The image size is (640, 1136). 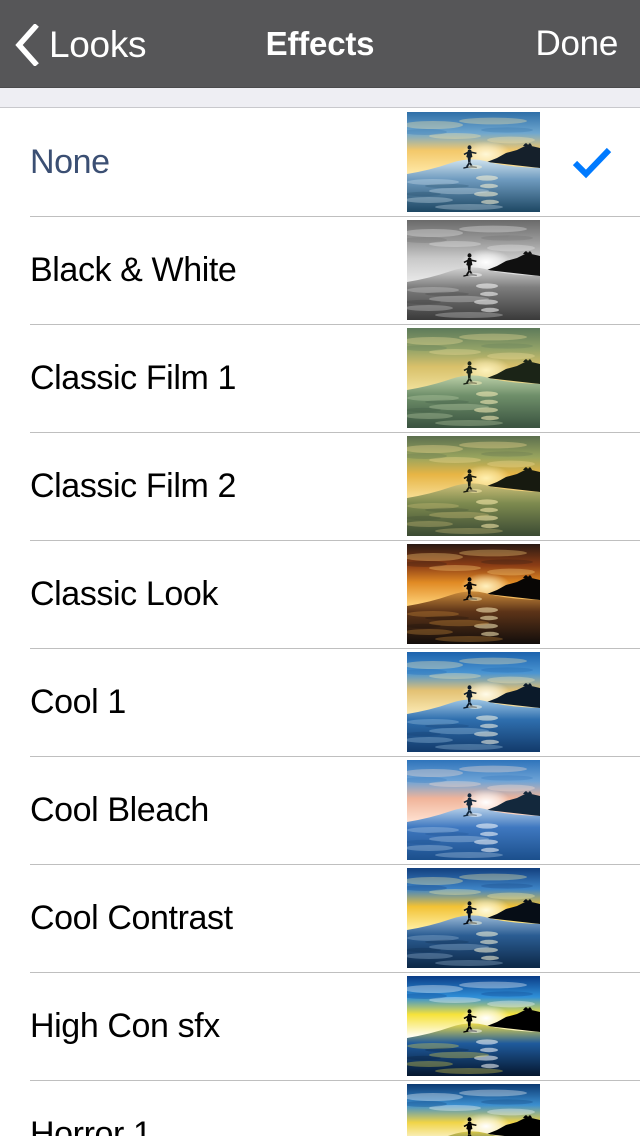 What do you see at coordinates (91, 1125) in the screenshot?
I see `effect-row-label: Horror 1` at bounding box center [91, 1125].